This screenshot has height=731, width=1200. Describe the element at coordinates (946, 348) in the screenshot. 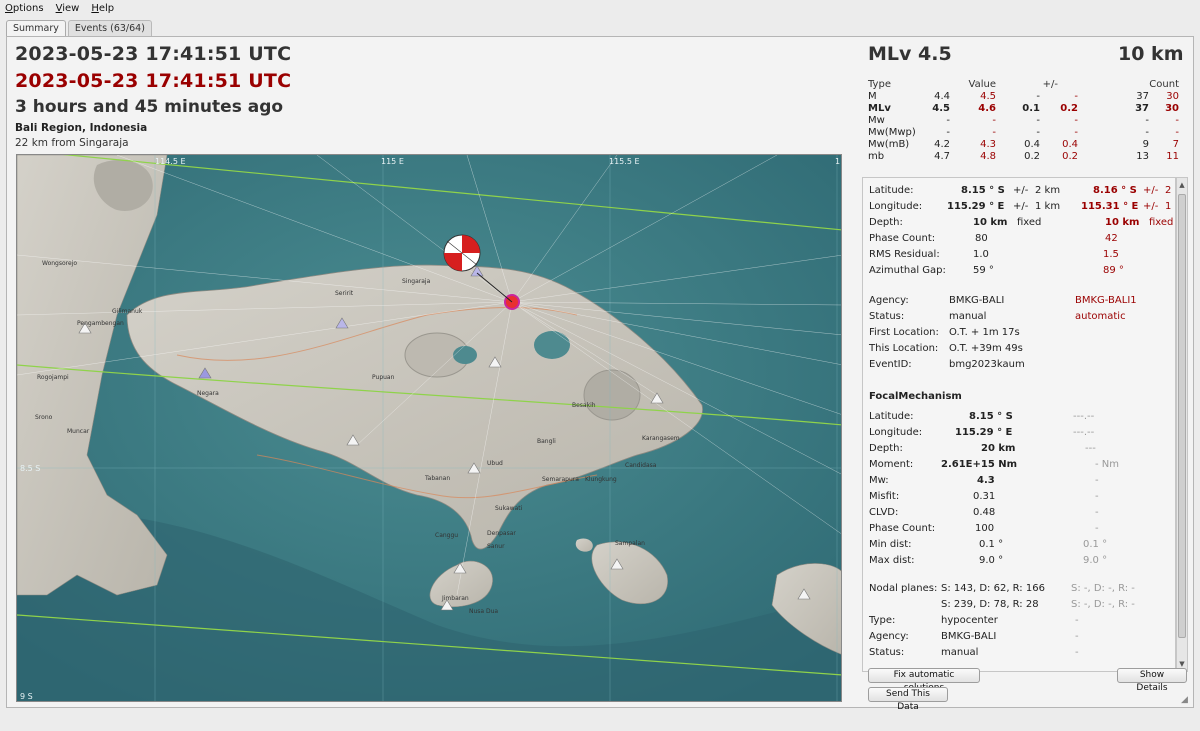

I see `this-location-row: This Location: O.T. +39m 49s` at that location.